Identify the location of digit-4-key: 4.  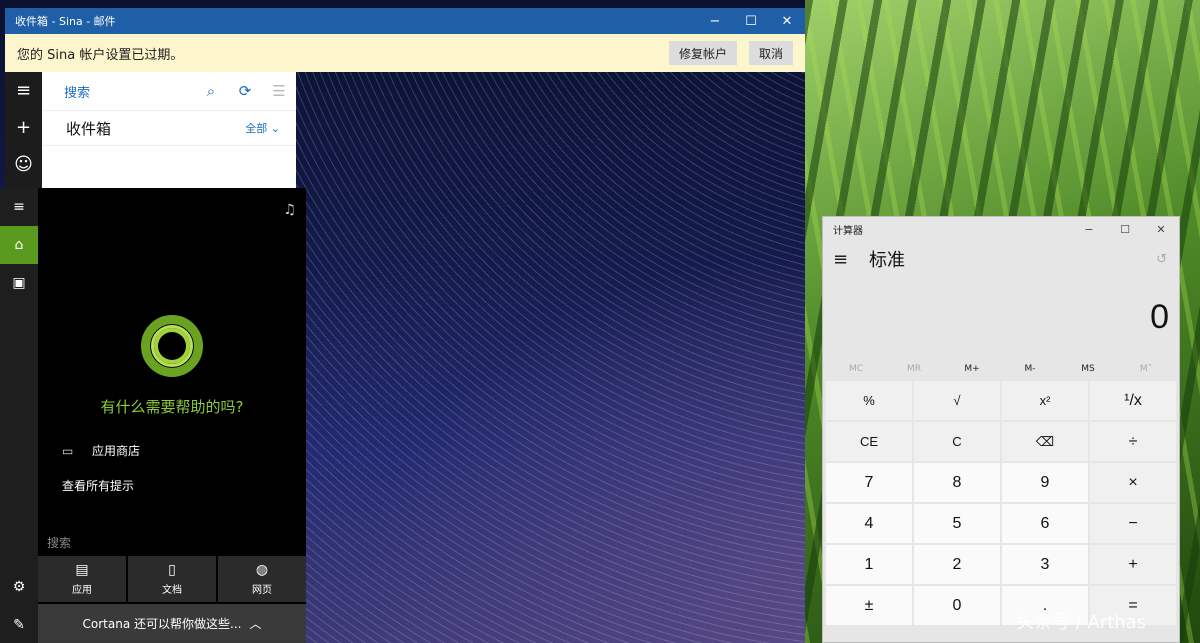
(869, 523).